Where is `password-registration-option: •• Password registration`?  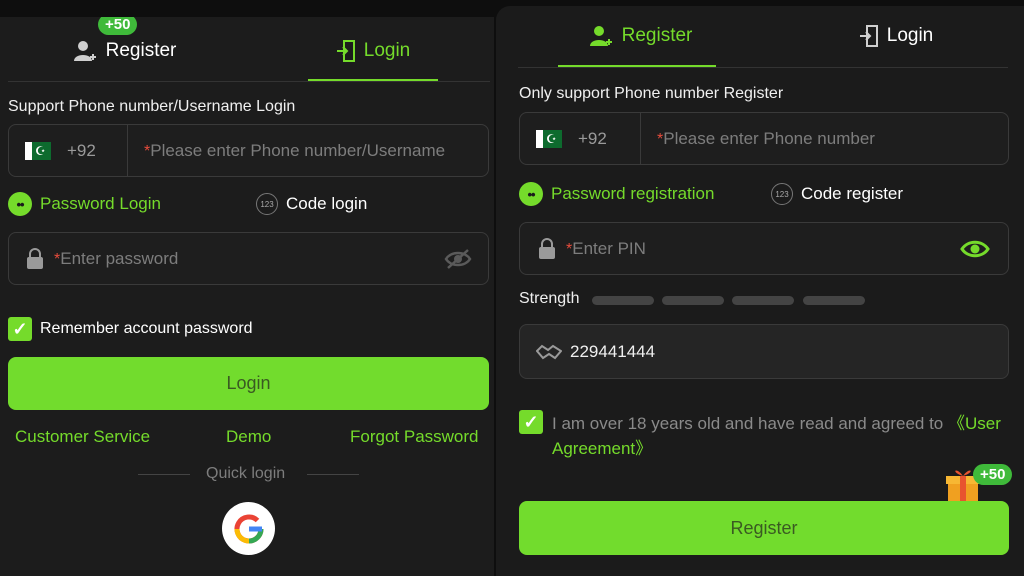 password-registration-option: •• Password registration is located at coordinates (616, 194).